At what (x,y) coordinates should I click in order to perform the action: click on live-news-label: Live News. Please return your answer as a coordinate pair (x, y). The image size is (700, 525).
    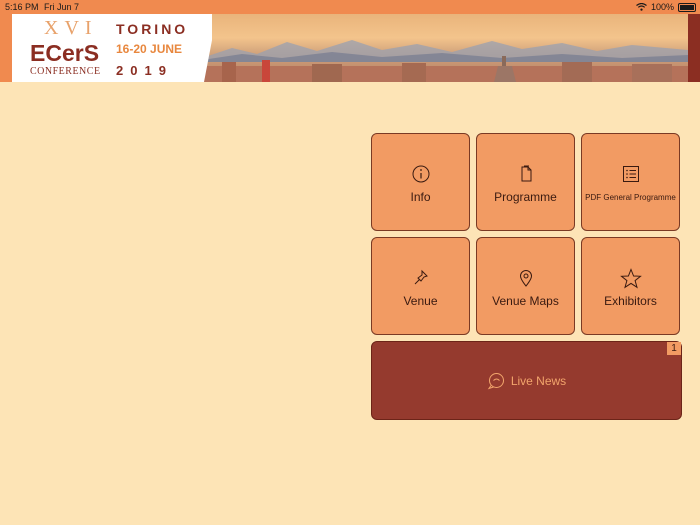
    Looking at the image, I should click on (538, 381).